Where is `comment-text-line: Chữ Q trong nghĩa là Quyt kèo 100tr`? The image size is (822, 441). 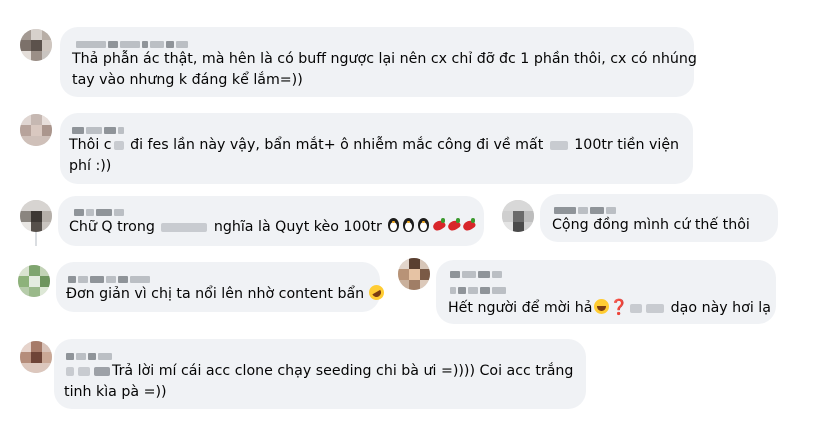 comment-text-line: Chữ Q trong nghĩa là Quyt kèo 100tr is located at coordinates (273, 227).